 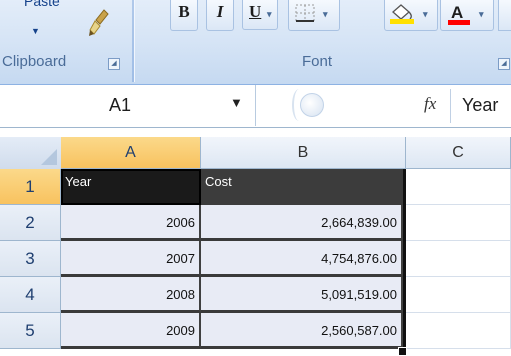 What do you see at coordinates (30, 295) in the screenshot?
I see `row-header-4: 4` at bounding box center [30, 295].